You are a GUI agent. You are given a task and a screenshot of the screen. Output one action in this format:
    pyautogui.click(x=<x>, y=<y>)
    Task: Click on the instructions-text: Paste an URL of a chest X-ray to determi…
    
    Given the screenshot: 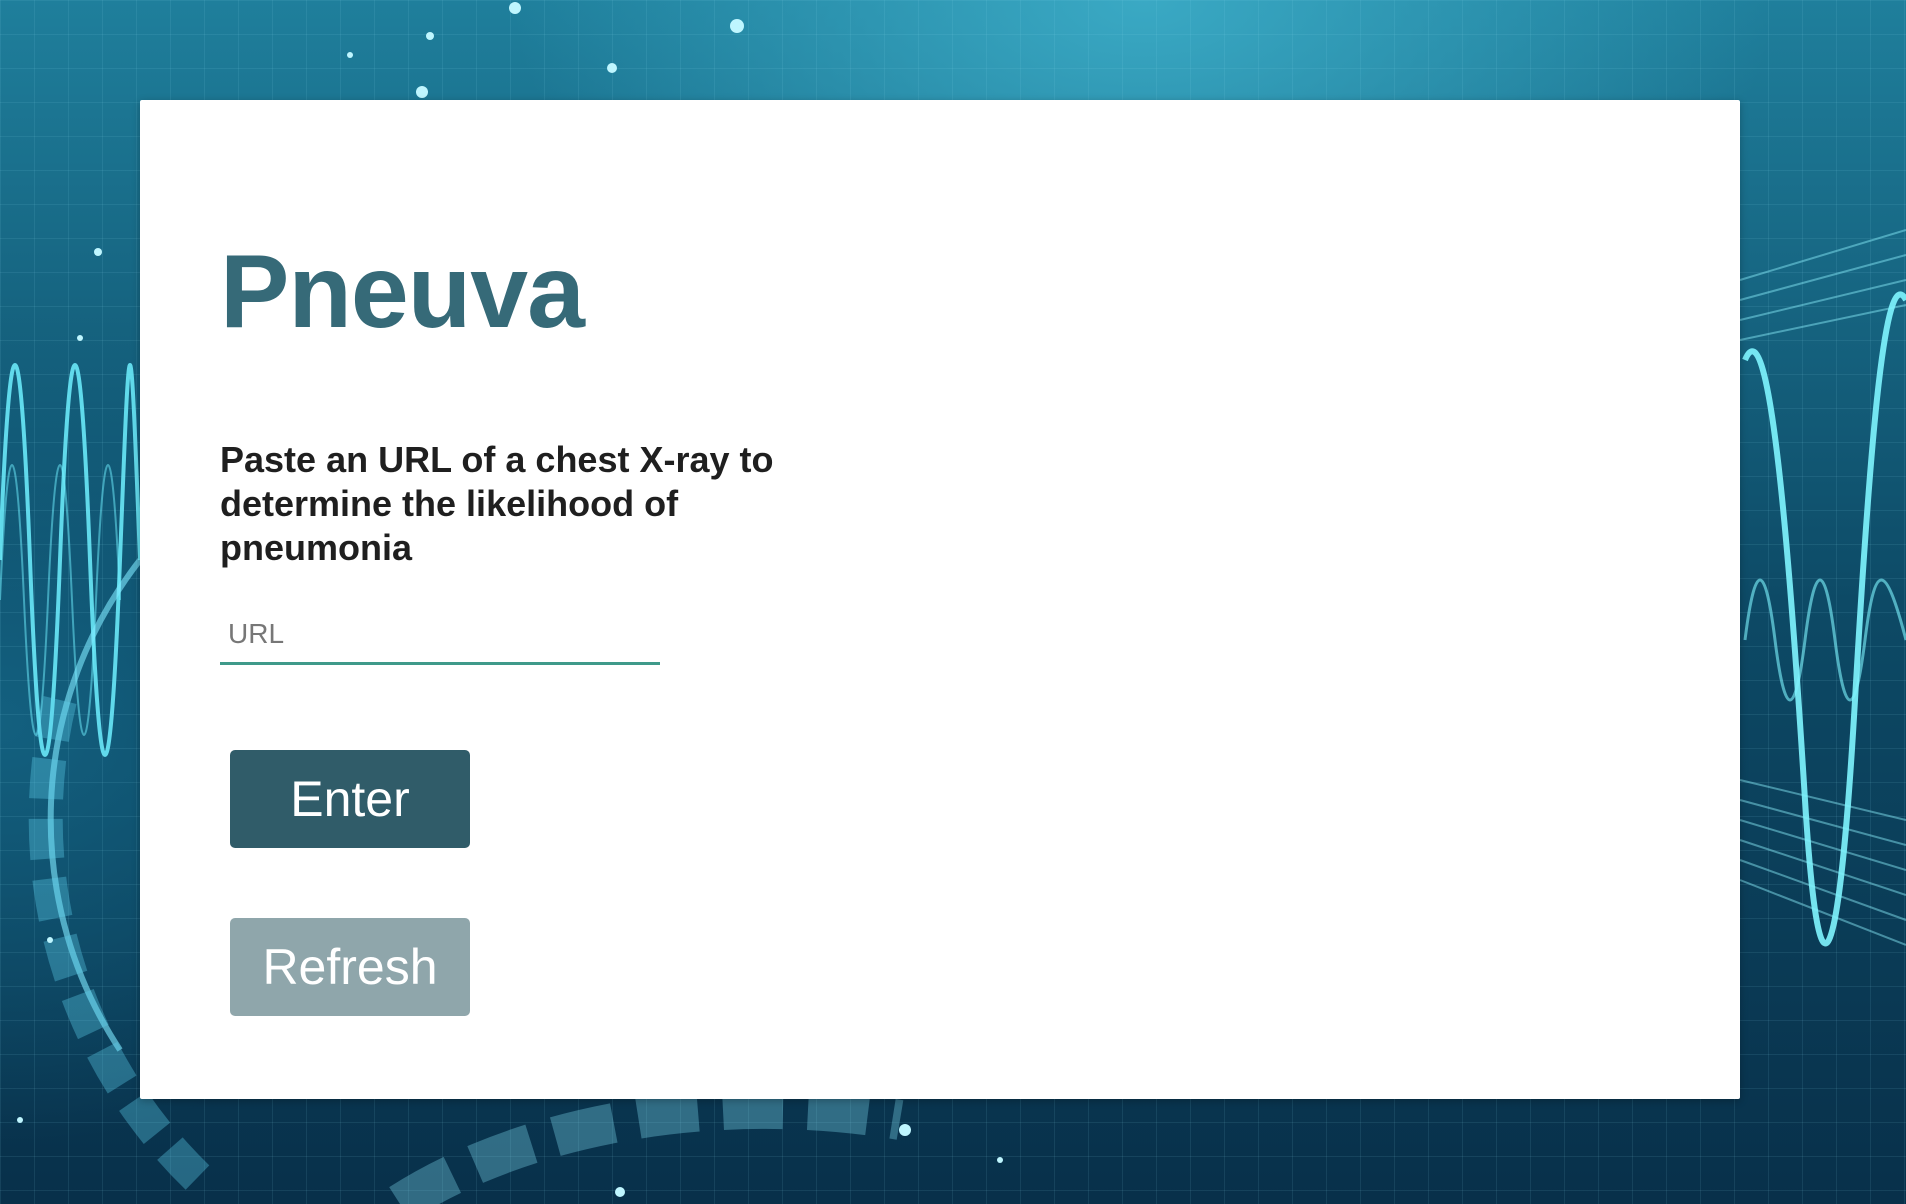 What is the action you would take?
    pyautogui.click(x=497, y=503)
    